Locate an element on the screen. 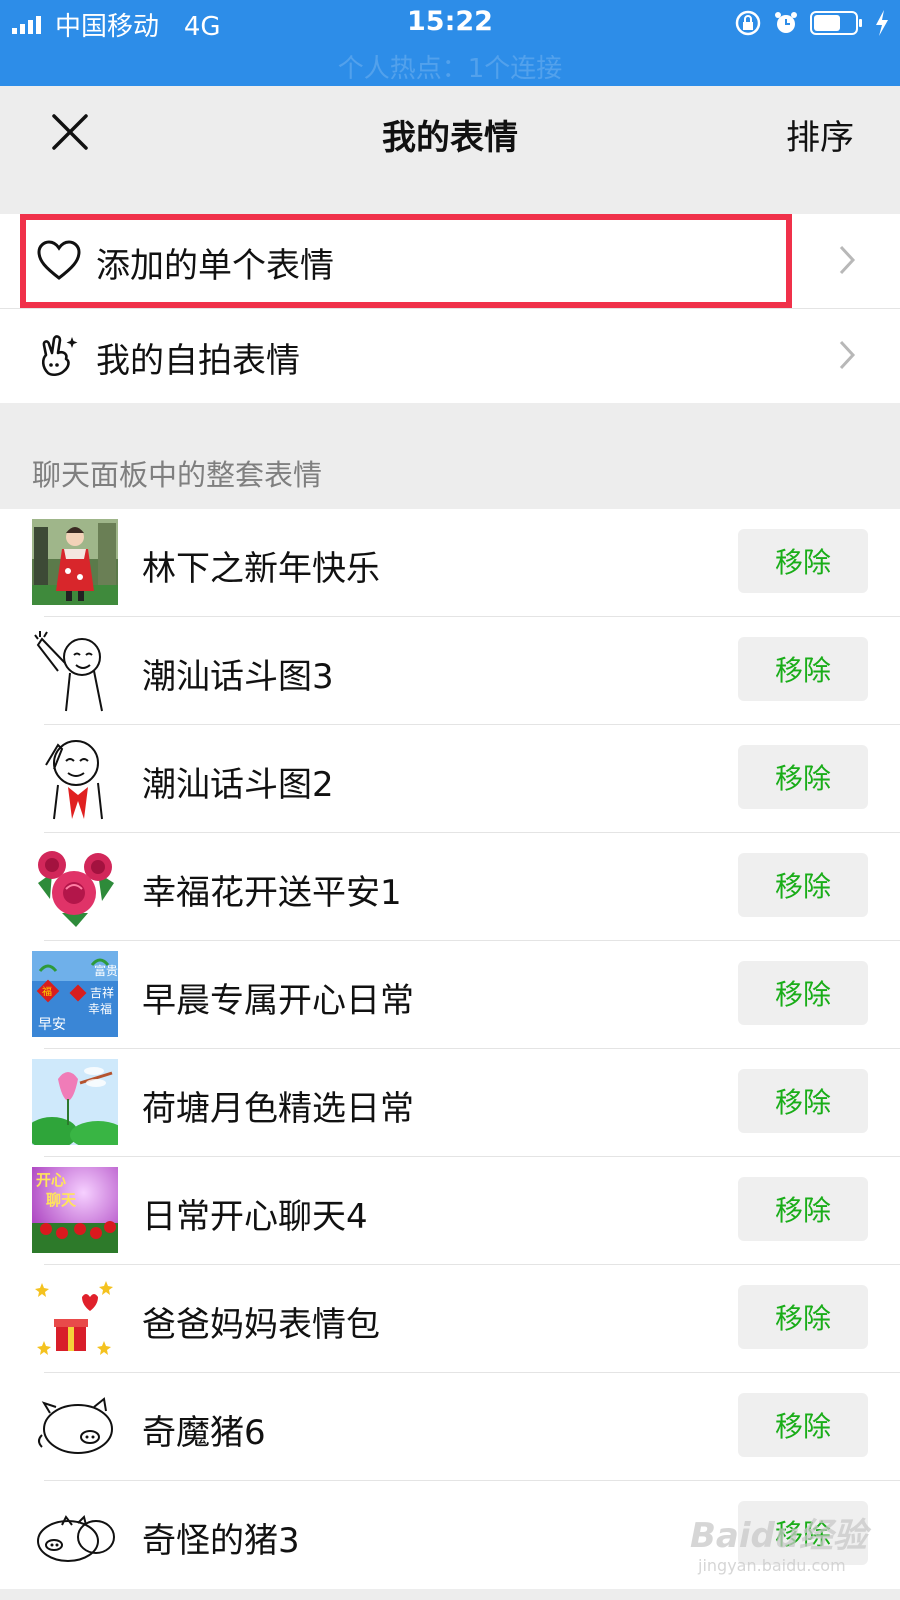  list-item: 奇怪的猪3 移除 is located at coordinates (450, 1535).